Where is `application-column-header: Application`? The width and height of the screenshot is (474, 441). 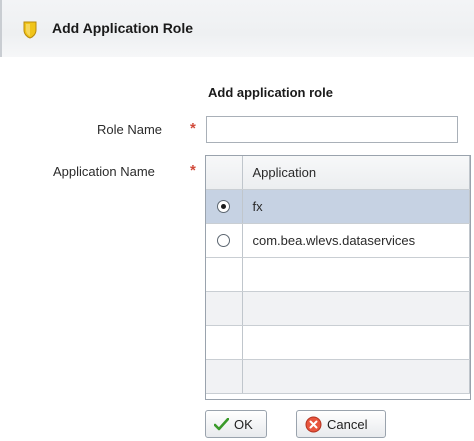 application-column-header: Application is located at coordinates (356, 173).